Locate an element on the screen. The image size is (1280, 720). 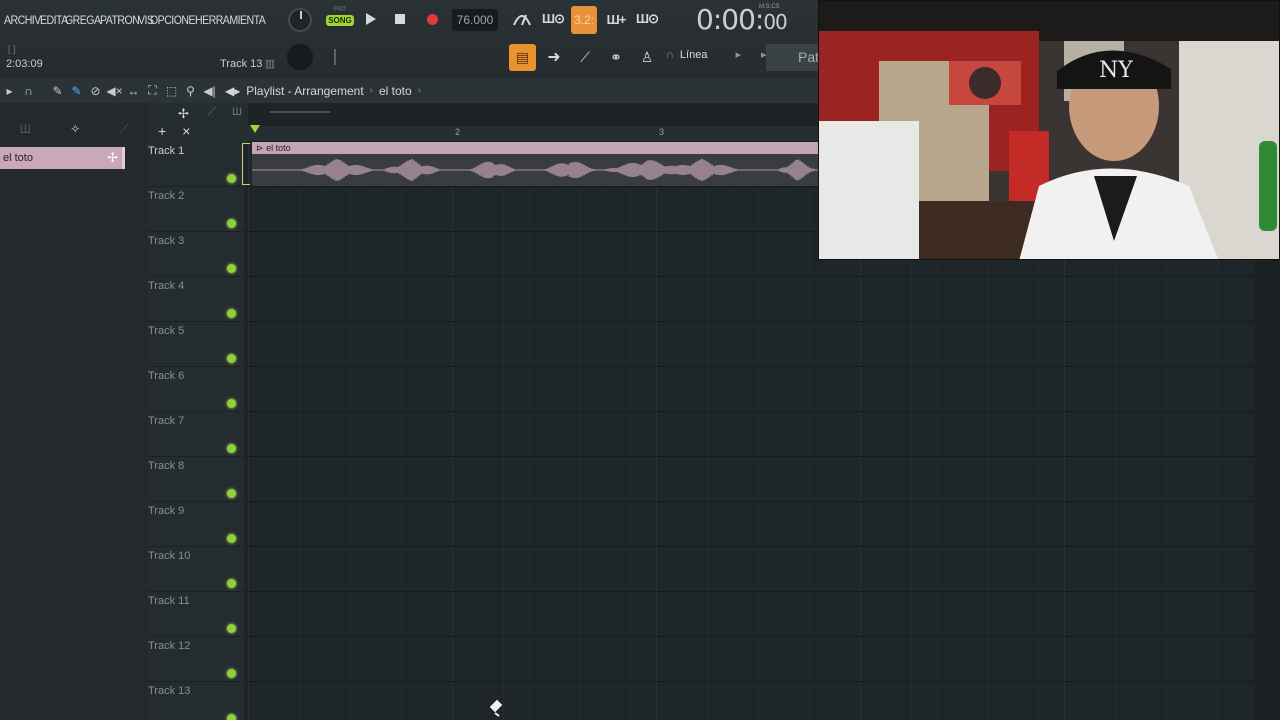
paint-tool-icon: ✎ is located at coordinates (76, 91).